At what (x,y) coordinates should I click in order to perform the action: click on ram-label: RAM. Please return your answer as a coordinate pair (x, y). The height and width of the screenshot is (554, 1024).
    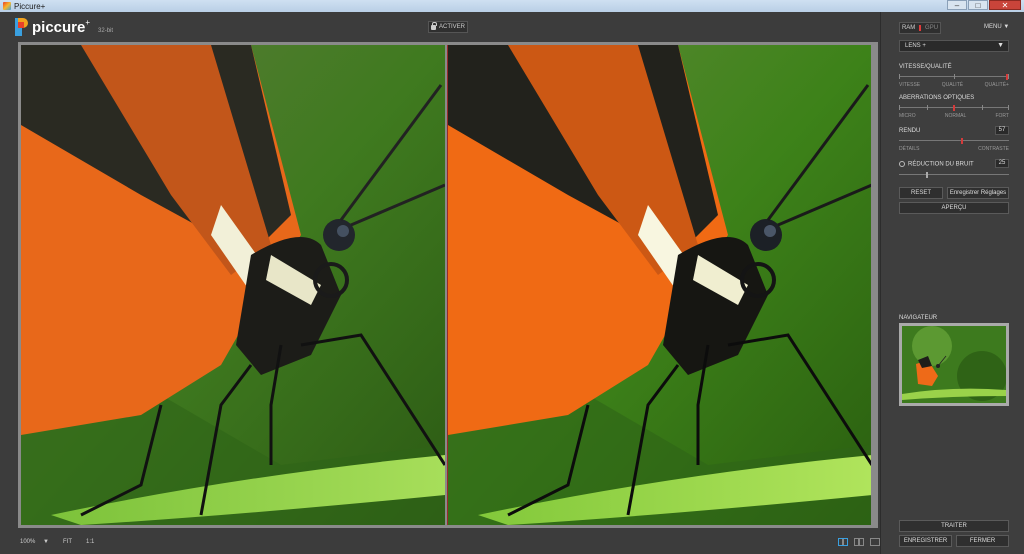
    Looking at the image, I should click on (908, 28).